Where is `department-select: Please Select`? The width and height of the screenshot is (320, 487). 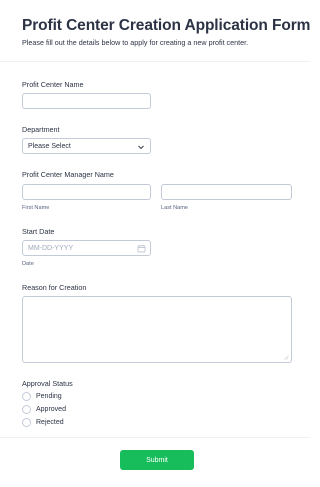 department-select: Please Select is located at coordinates (86, 146).